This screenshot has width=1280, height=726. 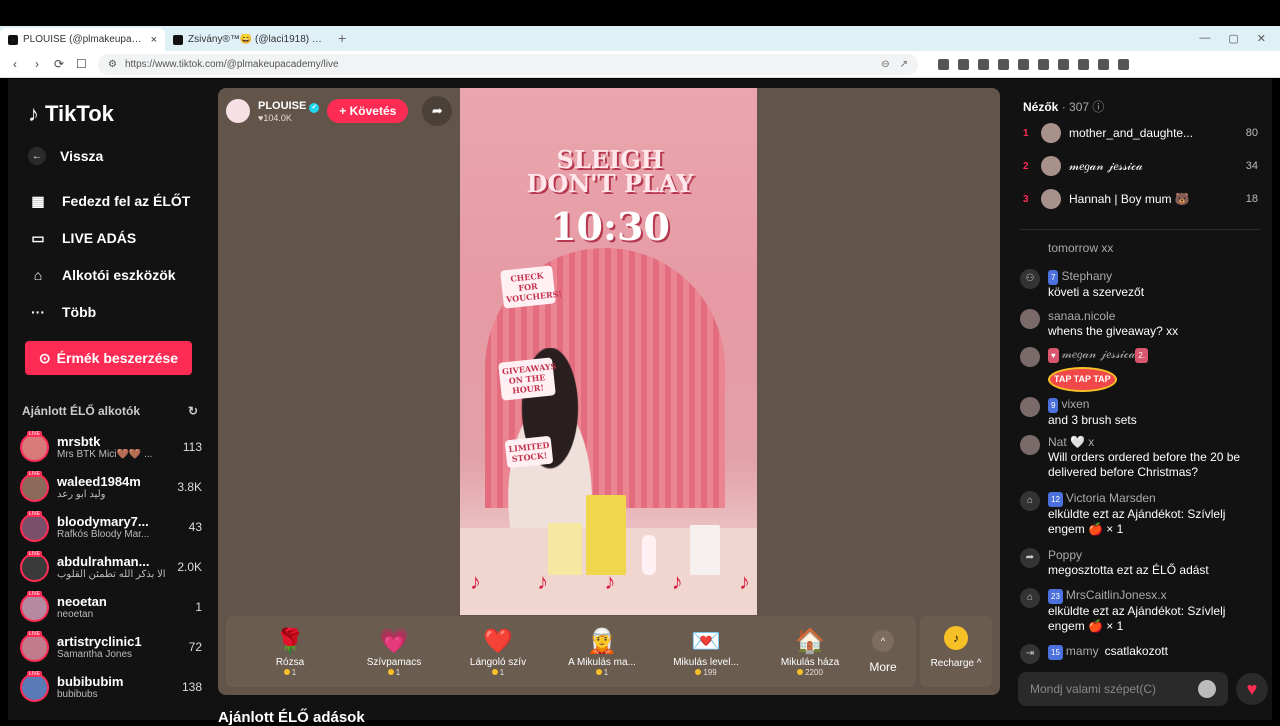 I want to click on chat-author: Victoria Marsden, so click(x=1111, y=498).